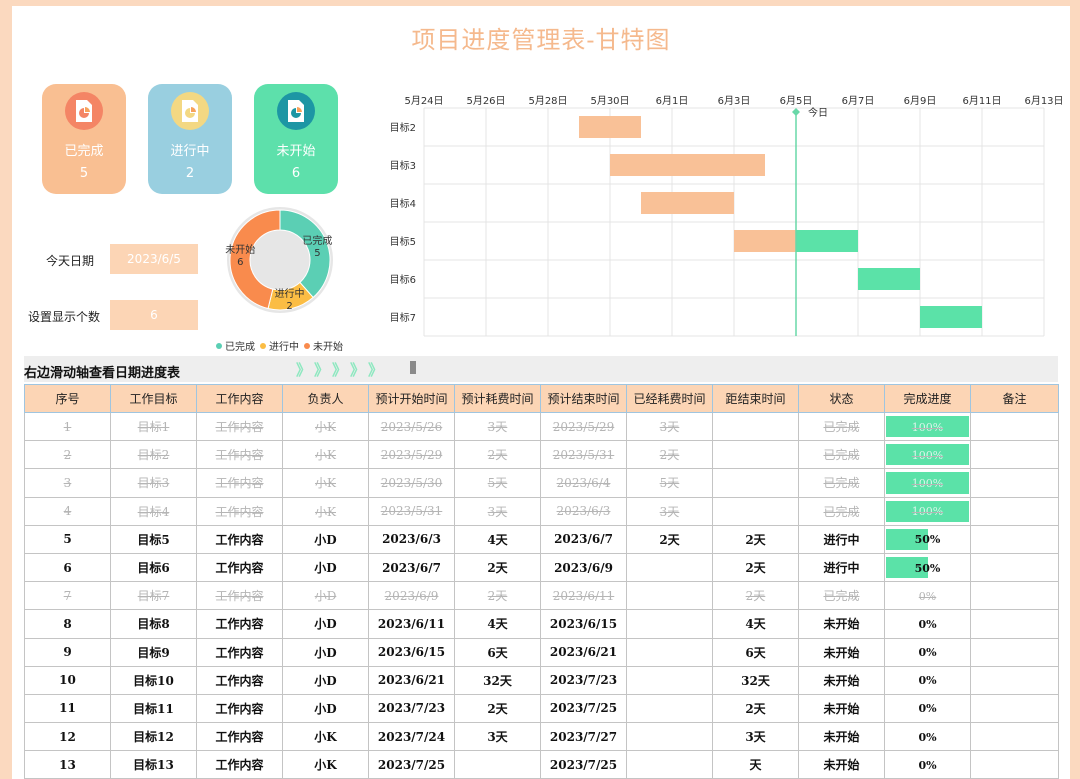 This screenshot has width=1080, height=779. I want to click on column-header: 已经耗费时间, so click(669, 398).